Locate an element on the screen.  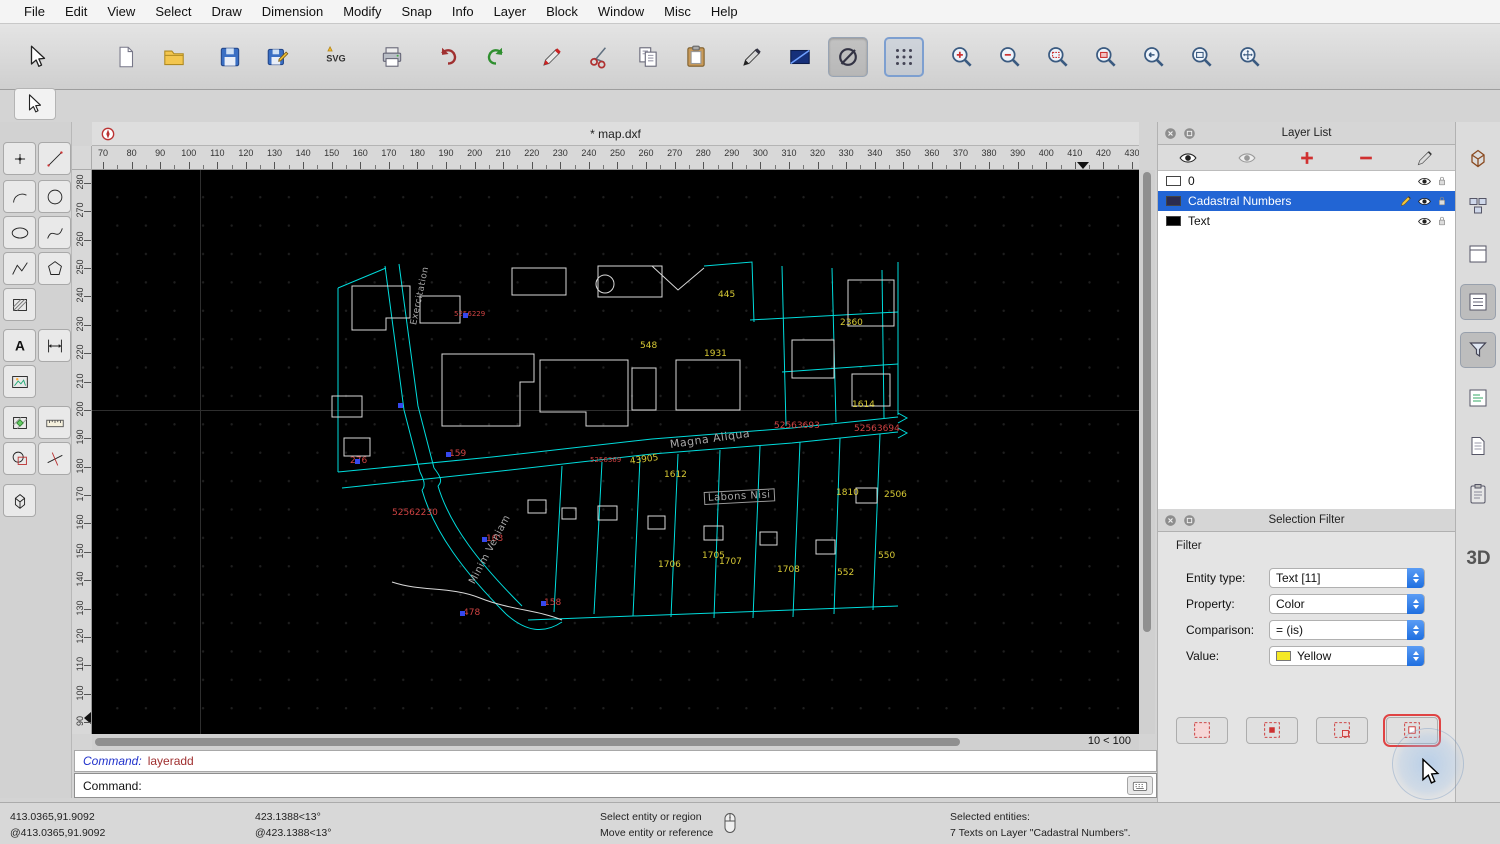
keyboard-icon is located at coordinates (1140, 785).